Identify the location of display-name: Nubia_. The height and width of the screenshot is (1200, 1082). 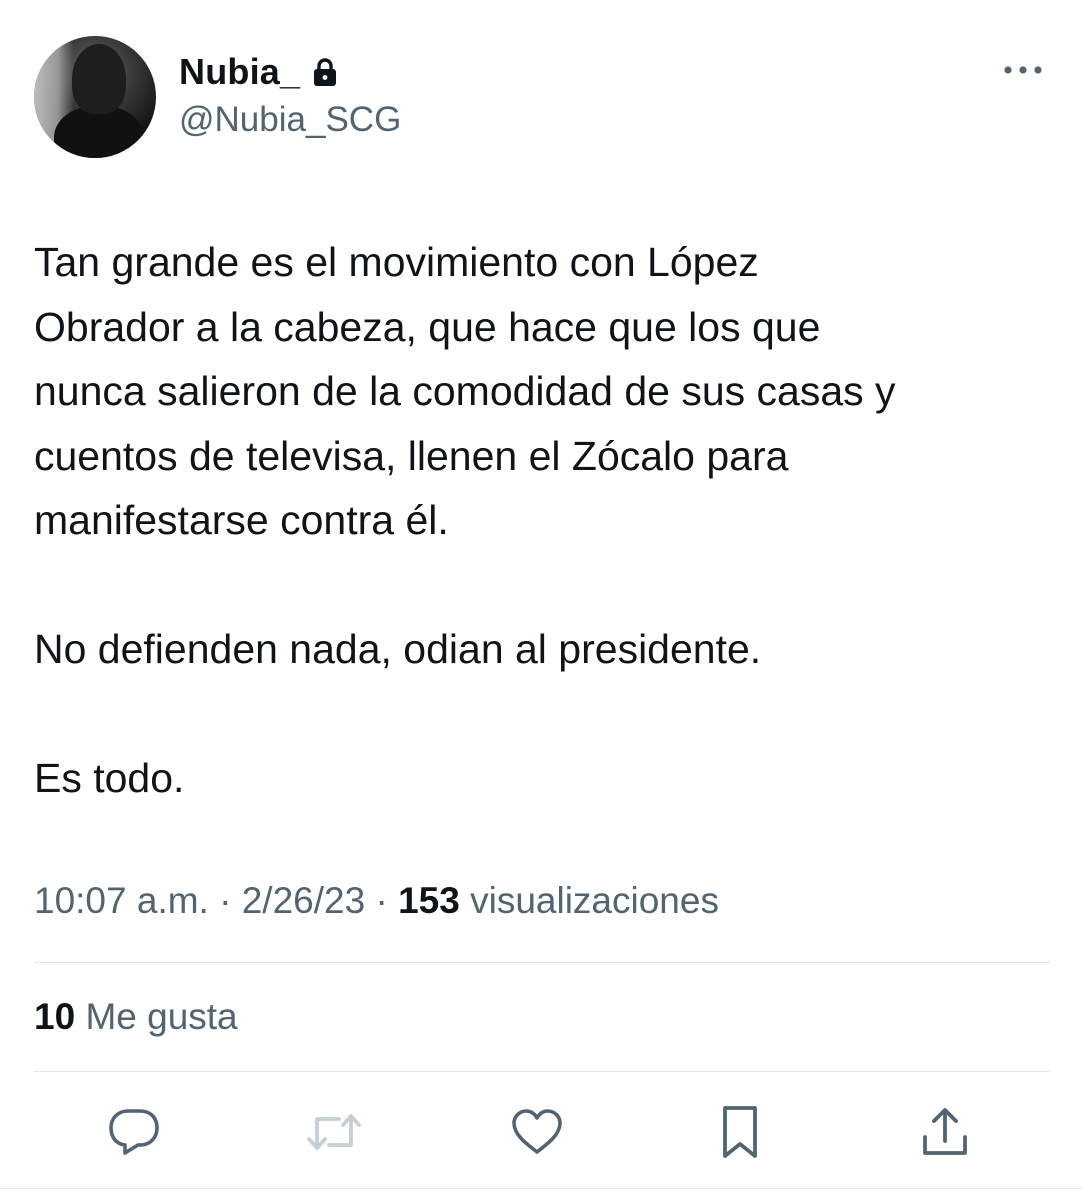
(239, 72).